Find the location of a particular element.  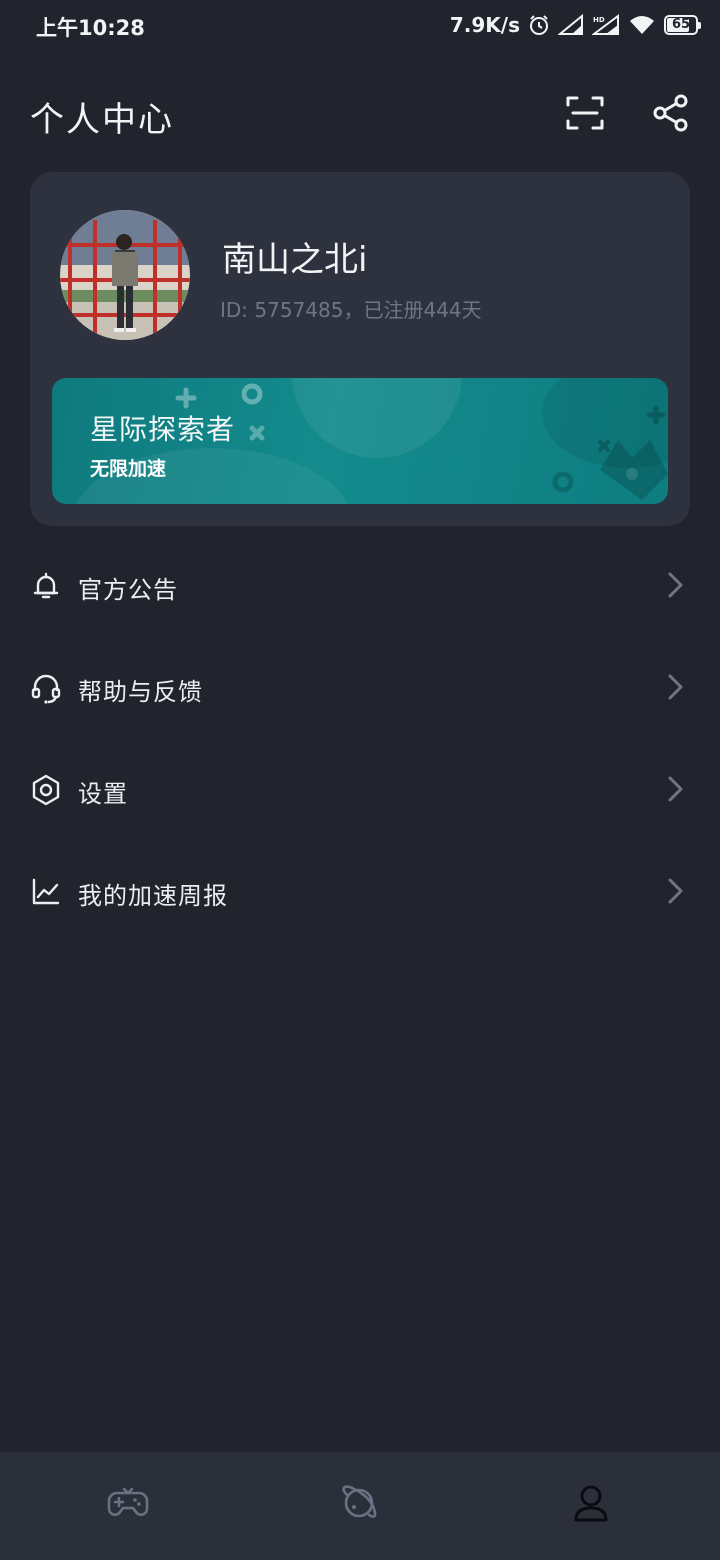

nav-profile is located at coordinates (591, 1503).